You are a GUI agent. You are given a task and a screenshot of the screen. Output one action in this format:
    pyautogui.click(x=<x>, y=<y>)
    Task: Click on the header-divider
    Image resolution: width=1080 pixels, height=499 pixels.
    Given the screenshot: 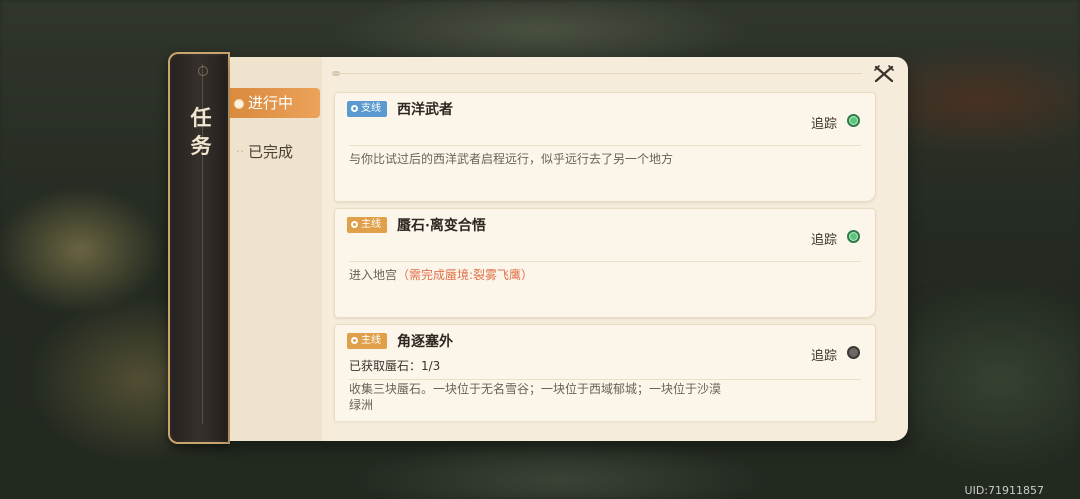 What is the action you would take?
    pyautogui.click(x=597, y=73)
    